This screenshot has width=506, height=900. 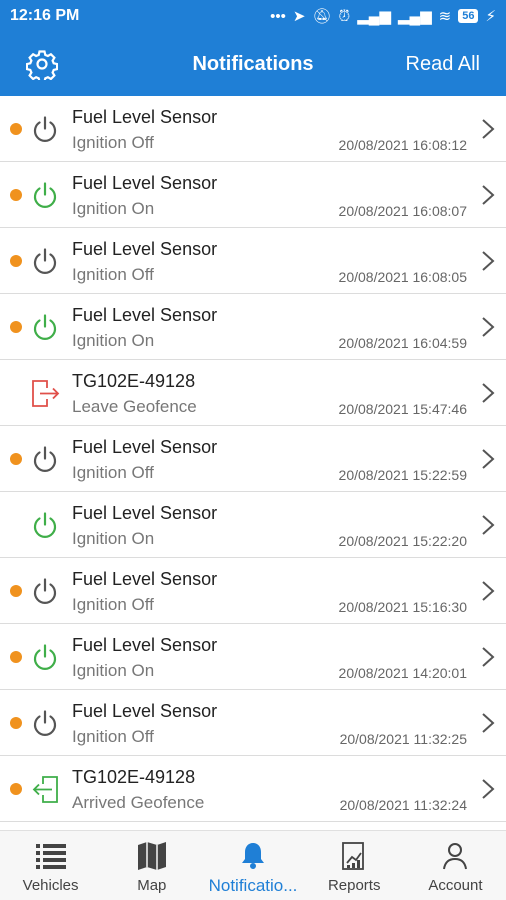 What do you see at coordinates (445, 16) in the screenshot?
I see `wifi-icon: ≋` at bounding box center [445, 16].